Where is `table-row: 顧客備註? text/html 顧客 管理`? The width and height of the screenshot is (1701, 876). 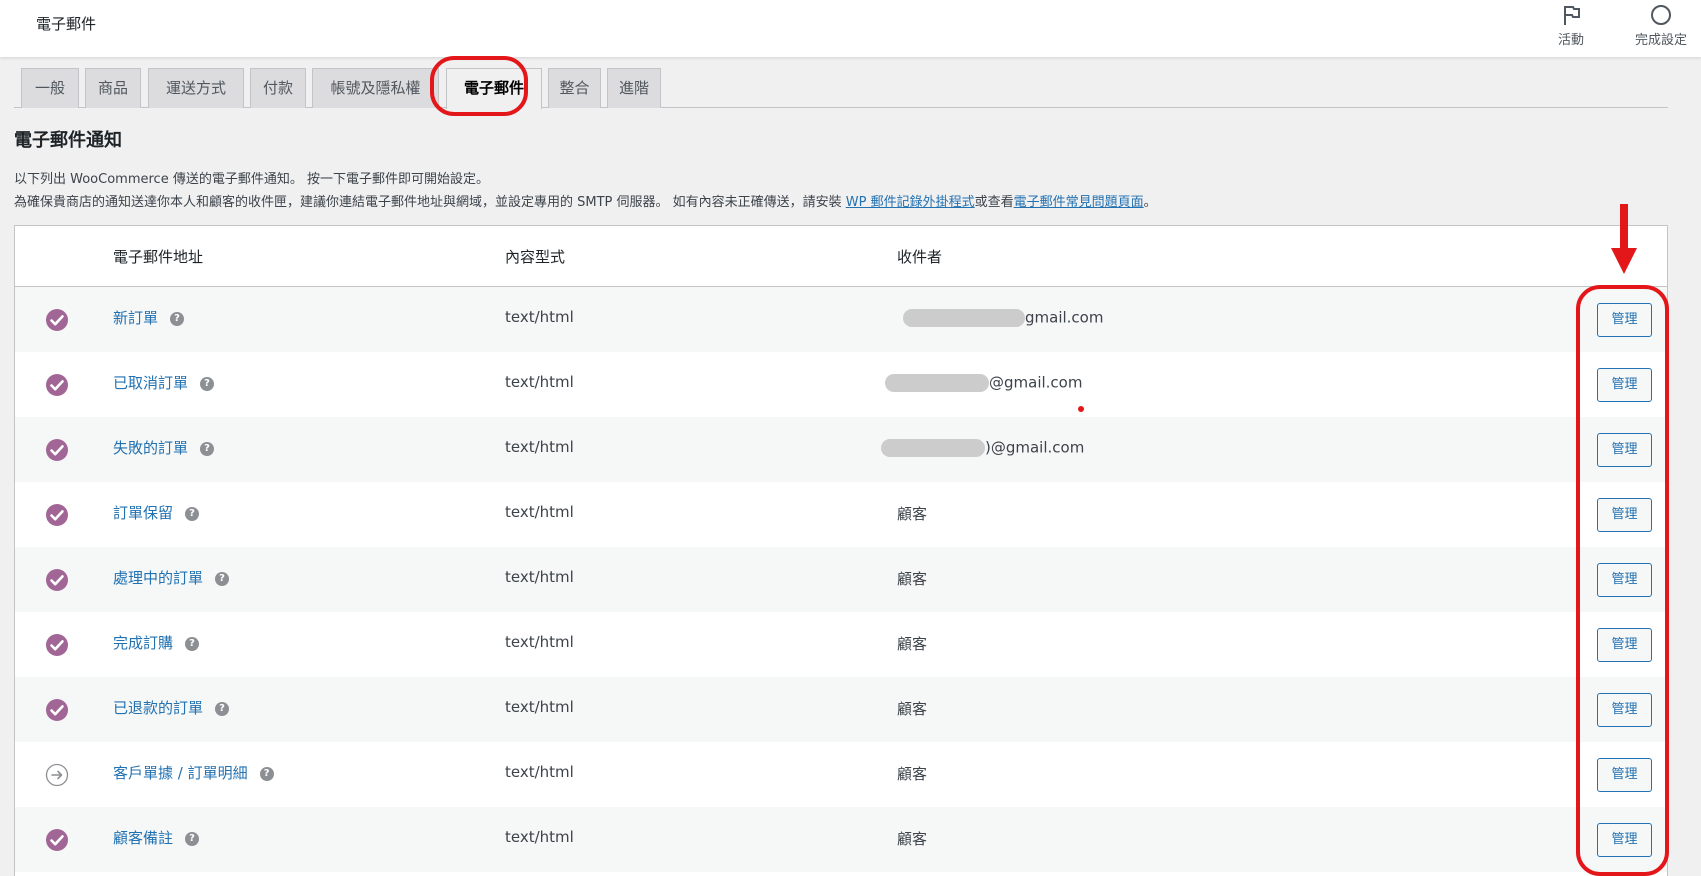 table-row: 顧客備註? text/html 顧客 管理 is located at coordinates (841, 839).